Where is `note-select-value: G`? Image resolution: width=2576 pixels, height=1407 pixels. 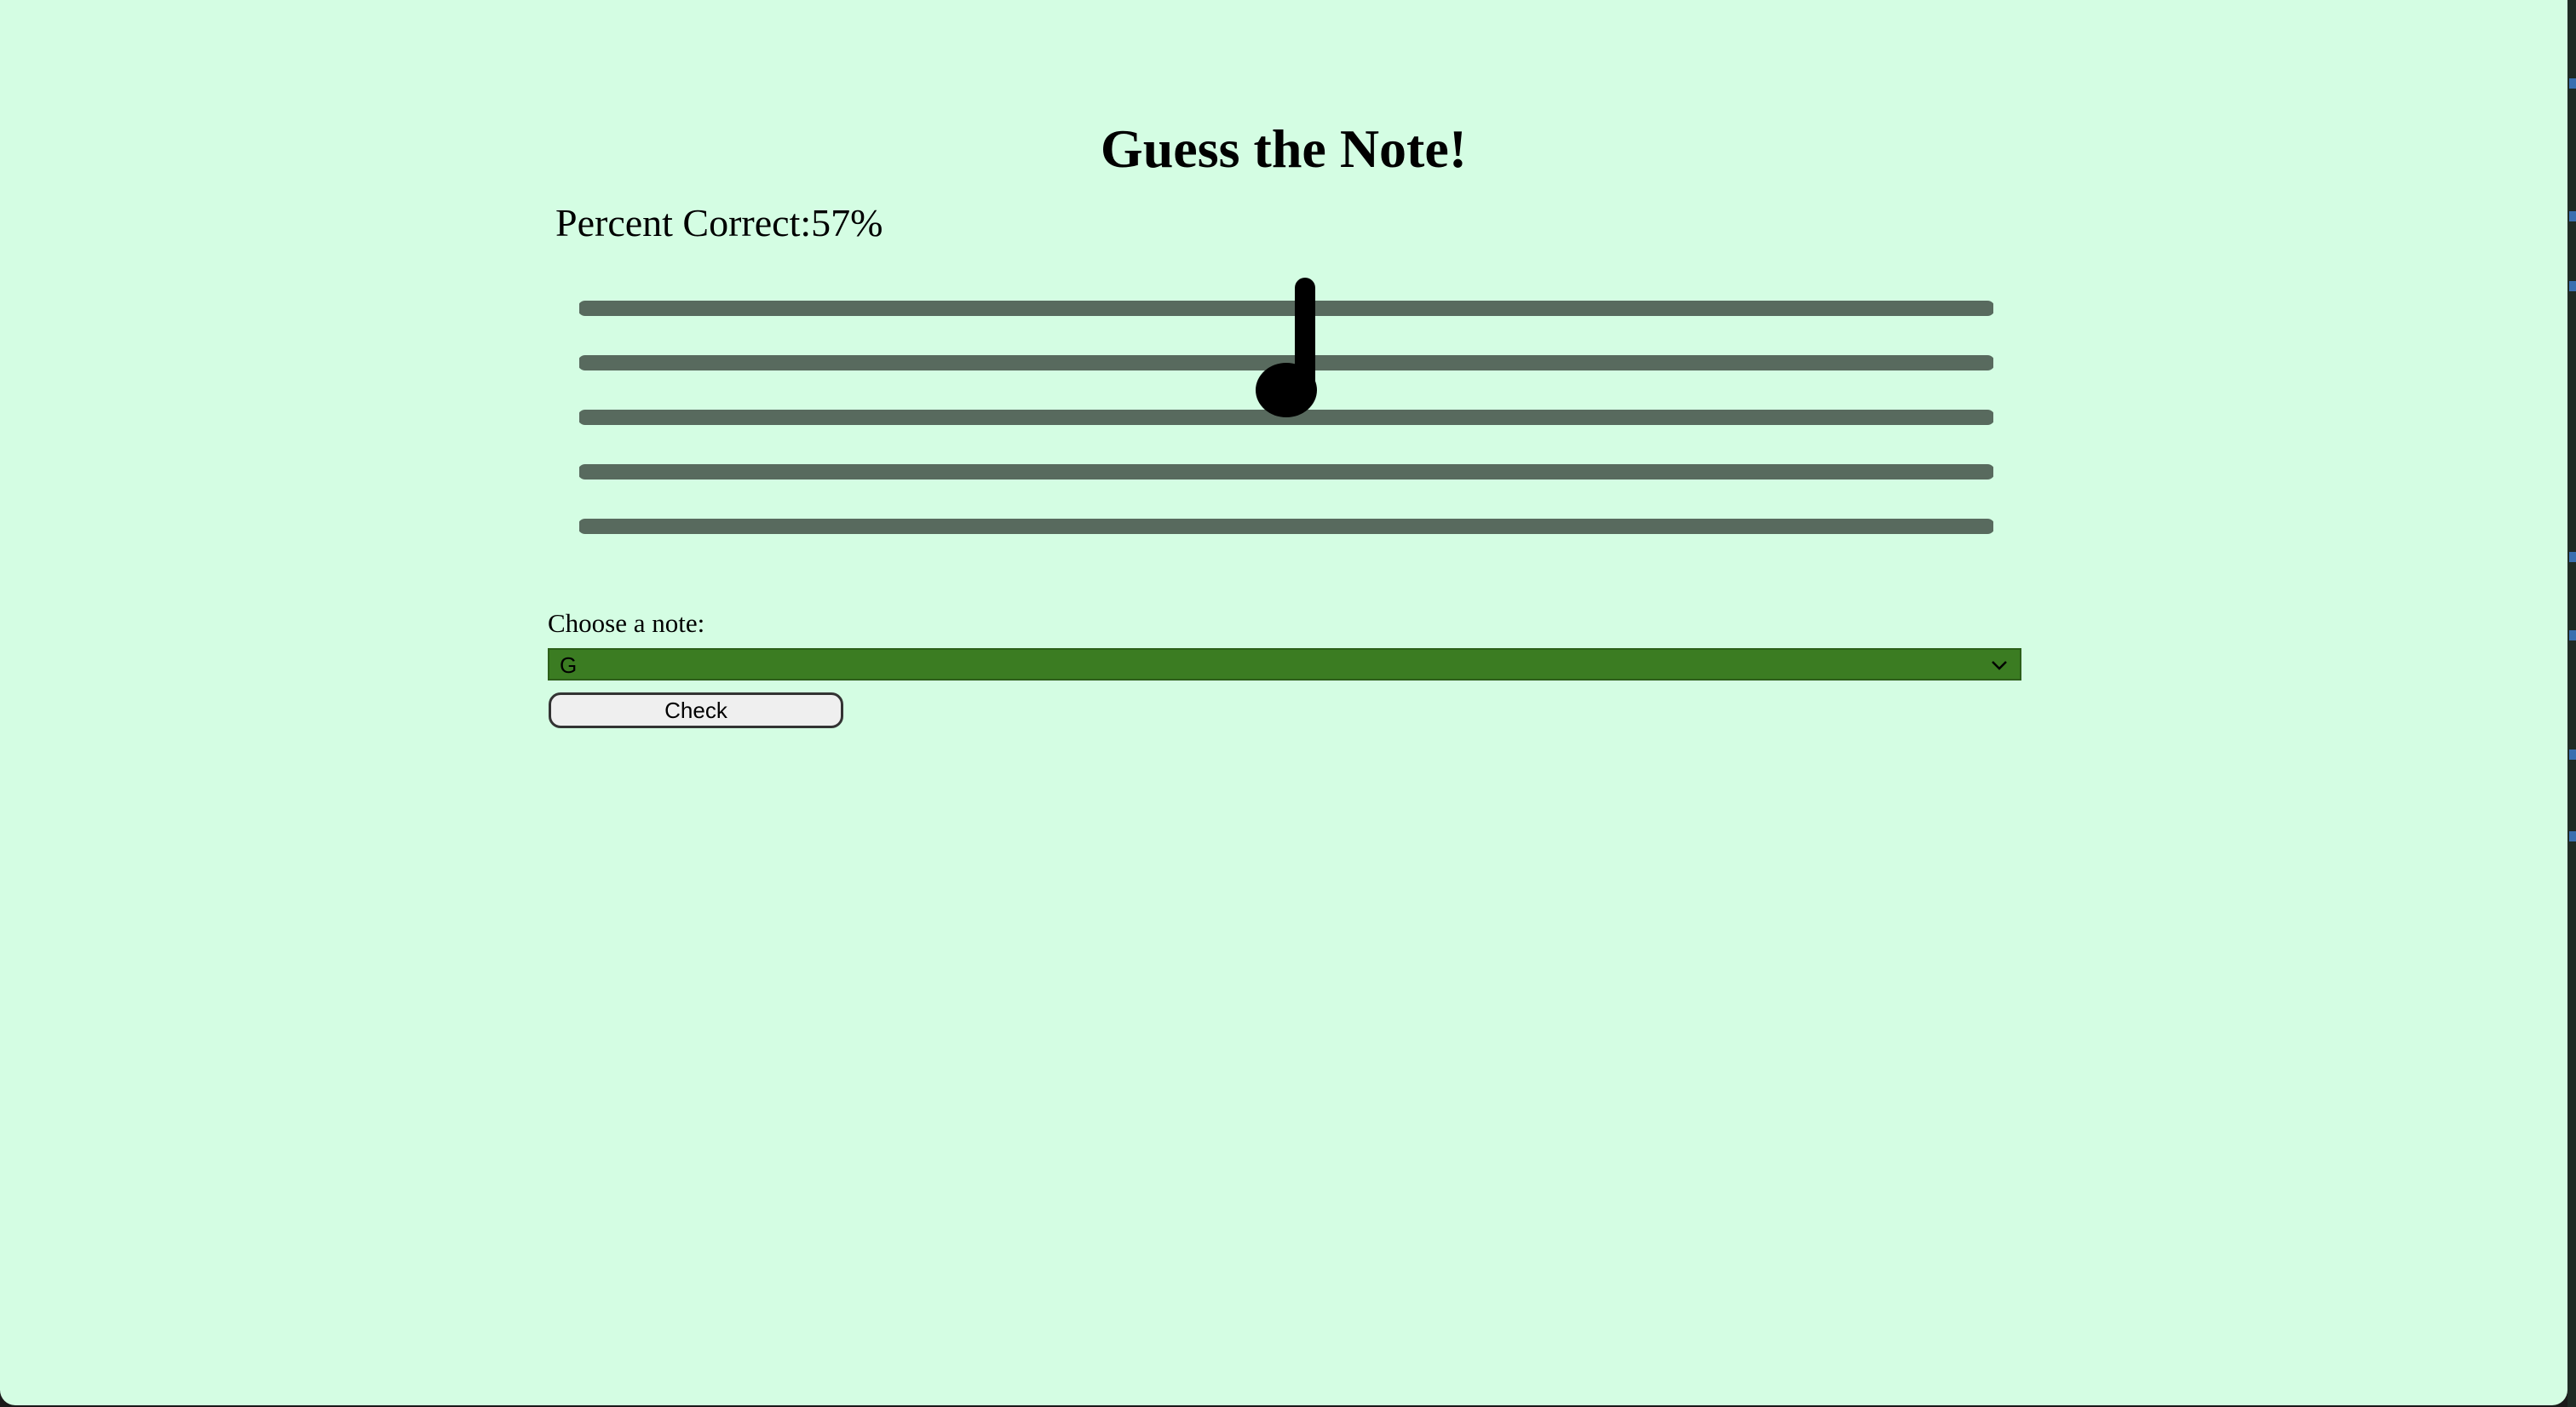
note-select-value: G is located at coordinates (569, 665).